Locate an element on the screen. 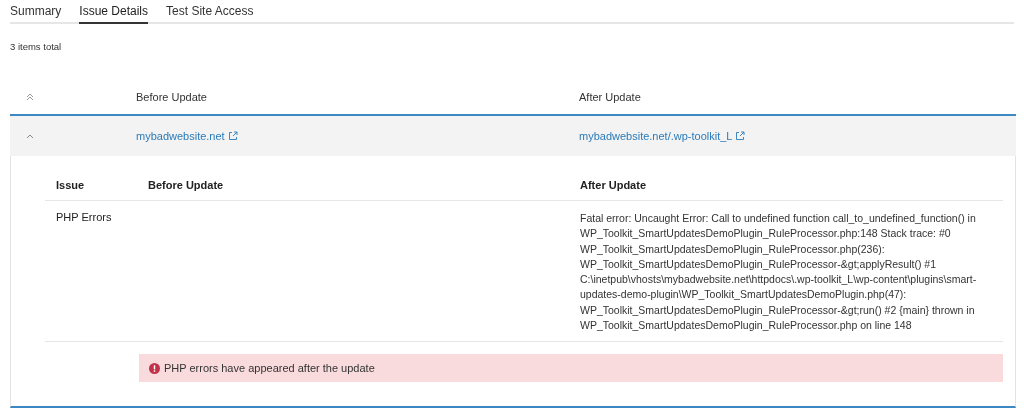 This screenshot has width=1024, height=419. tab: Summary is located at coordinates (36, 13).